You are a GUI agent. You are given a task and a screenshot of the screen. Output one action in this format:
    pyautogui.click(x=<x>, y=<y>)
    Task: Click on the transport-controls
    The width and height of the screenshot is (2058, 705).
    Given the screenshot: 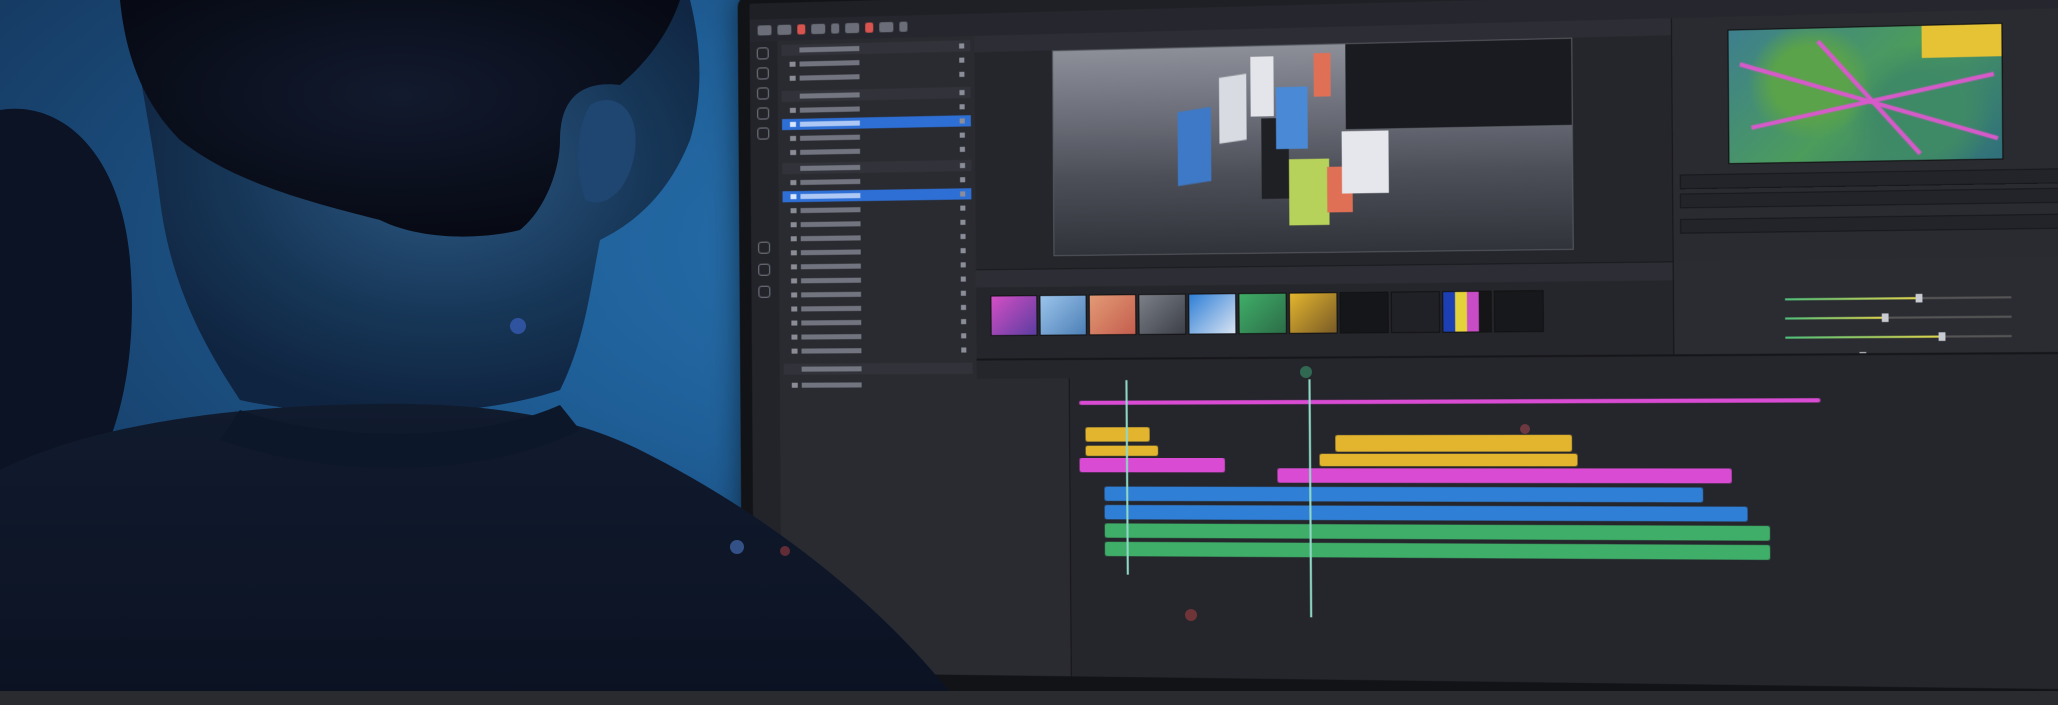 What is the action you would take?
    pyautogui.click(x=1868, y=179)
    